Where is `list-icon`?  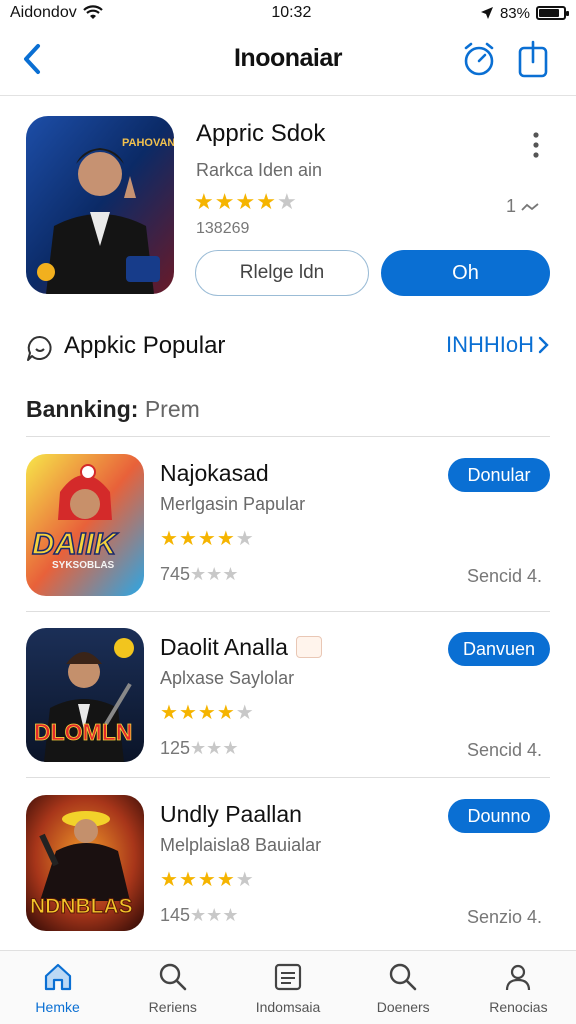
list-icon is located at coordinates (288, 977).